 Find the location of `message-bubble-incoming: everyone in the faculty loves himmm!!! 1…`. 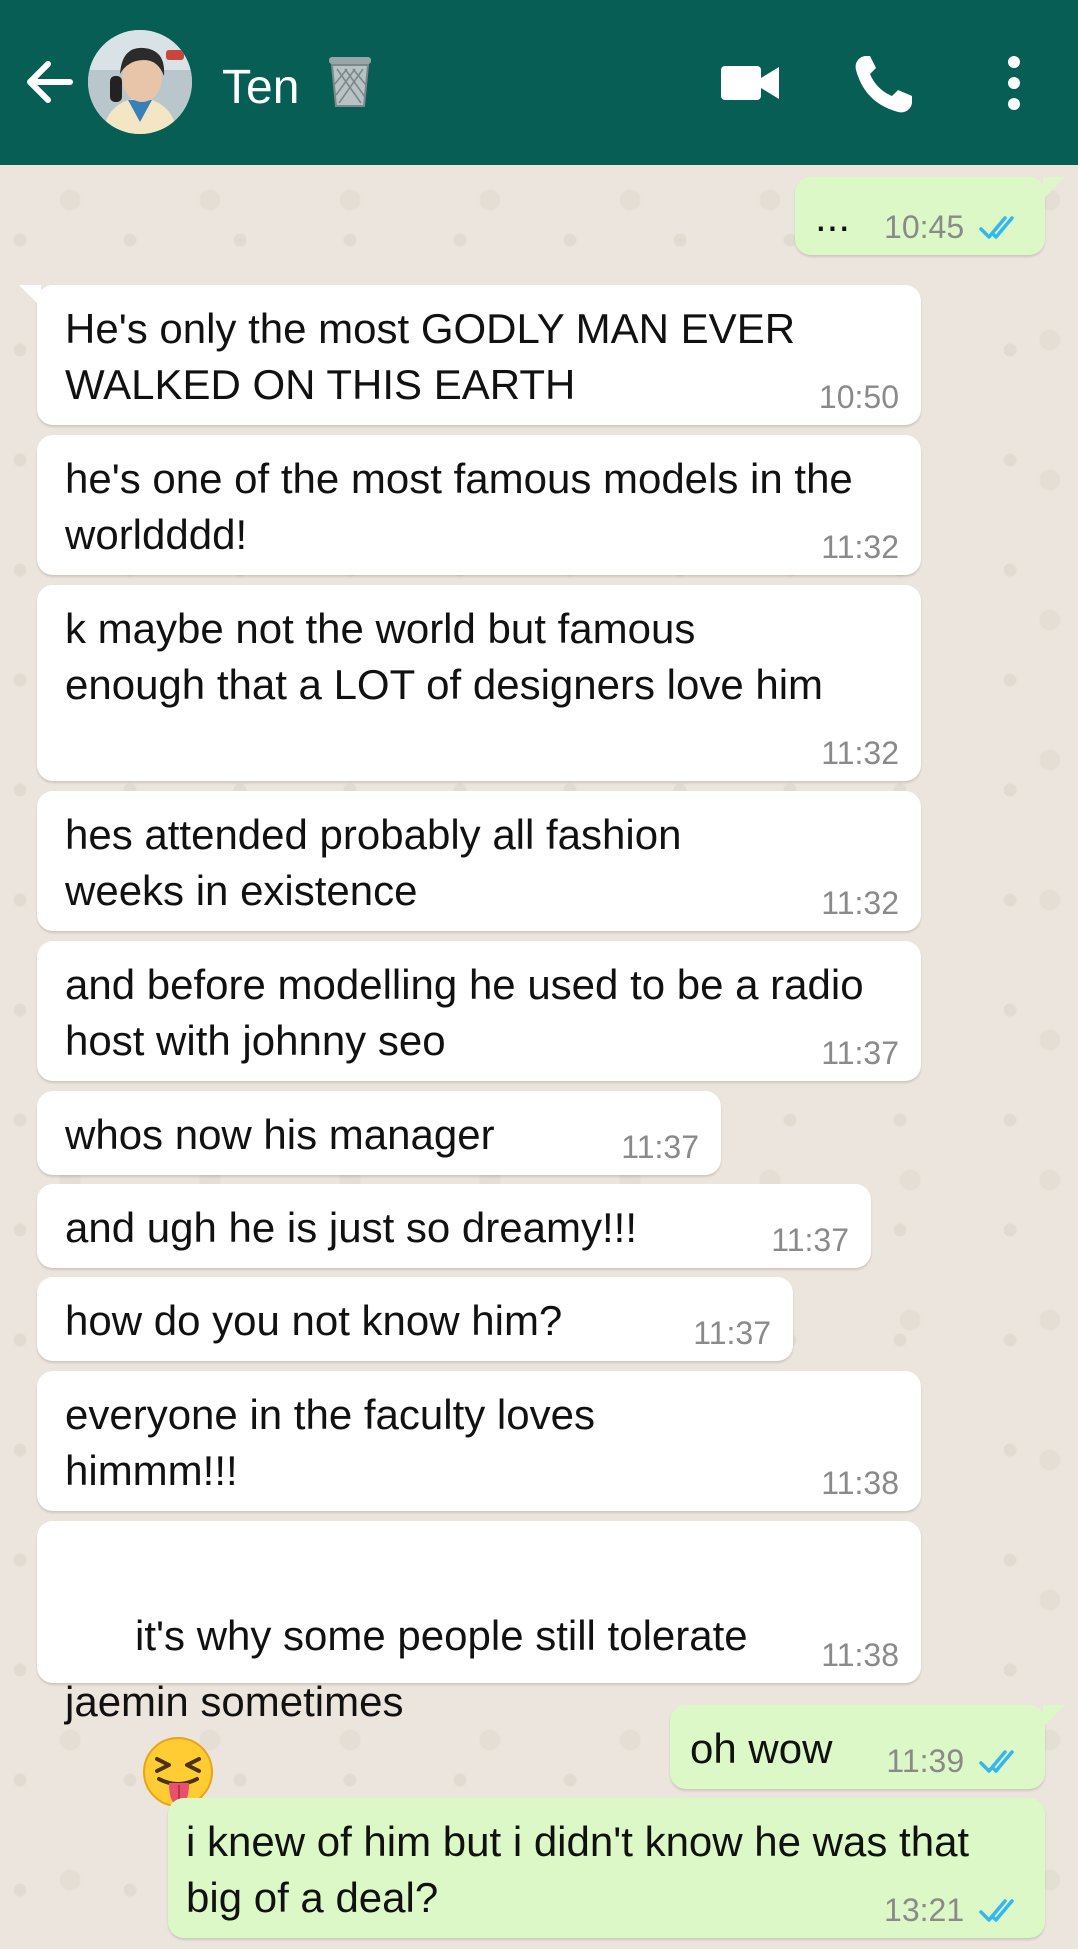

message-bubble-incoming: everyone in the faculty loves himmm!!! 1… is located at coordinates (479, 1441).